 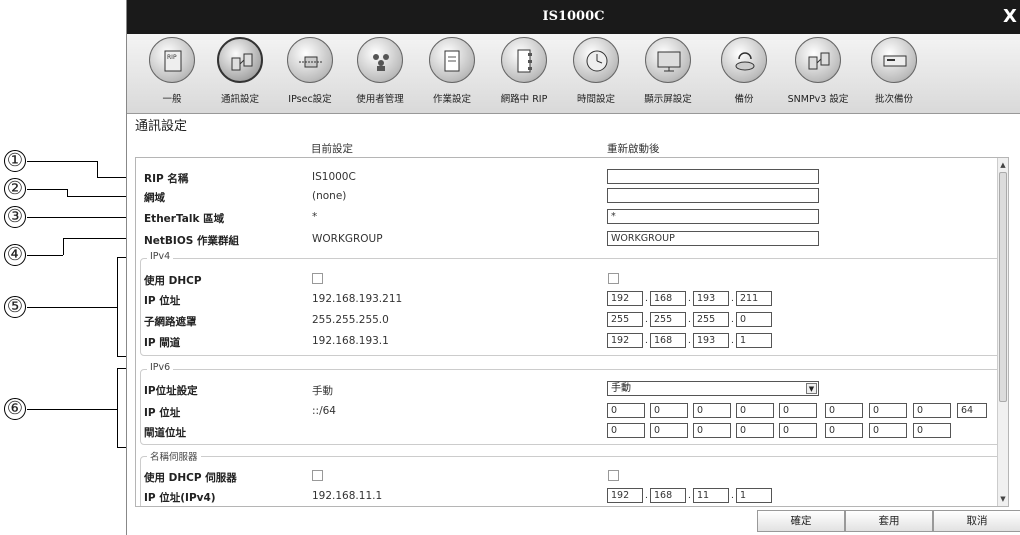 I want to click on callout-1-leader-v, so click(x=97, y=169).